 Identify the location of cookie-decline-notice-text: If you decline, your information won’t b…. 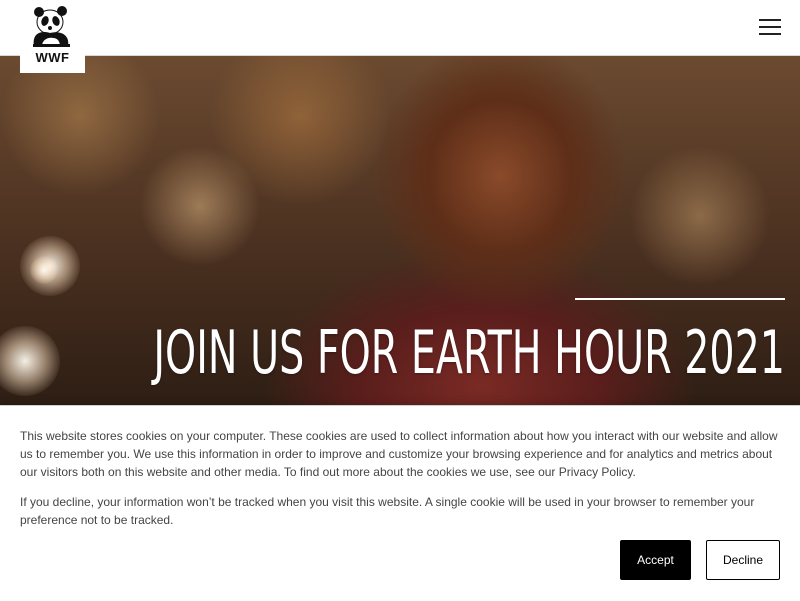
(387, 511).